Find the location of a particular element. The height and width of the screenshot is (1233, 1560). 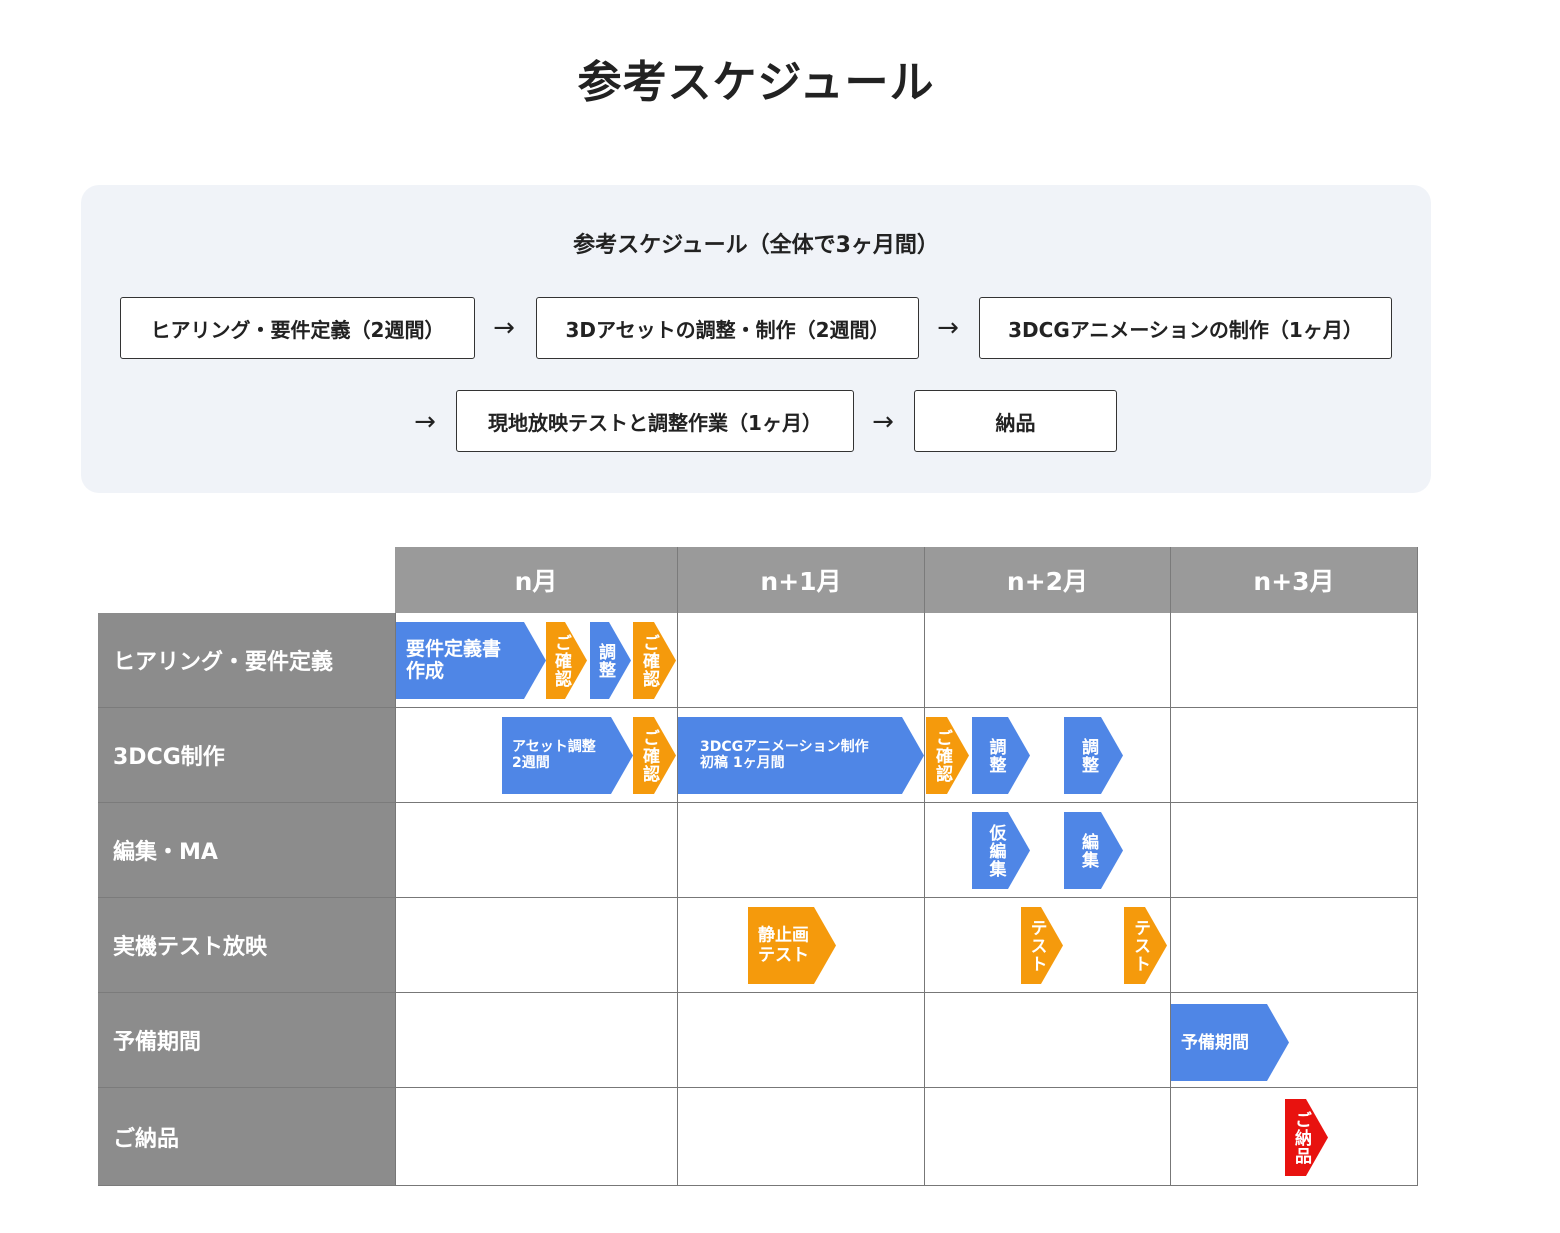

bar-label: 静止画 テスト is located at coordinates (783, 945).